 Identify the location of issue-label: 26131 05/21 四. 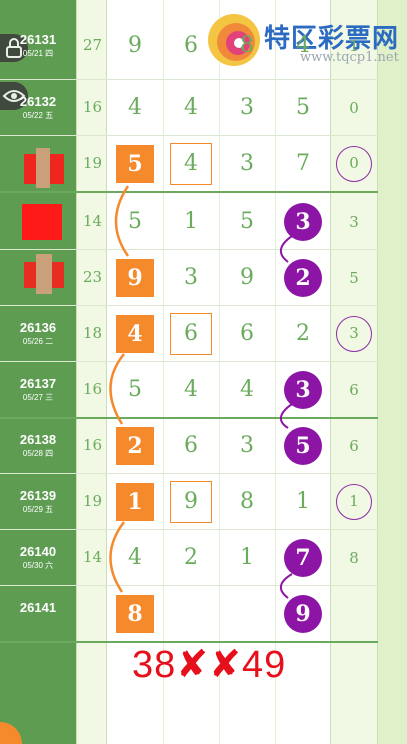
(38, 45).